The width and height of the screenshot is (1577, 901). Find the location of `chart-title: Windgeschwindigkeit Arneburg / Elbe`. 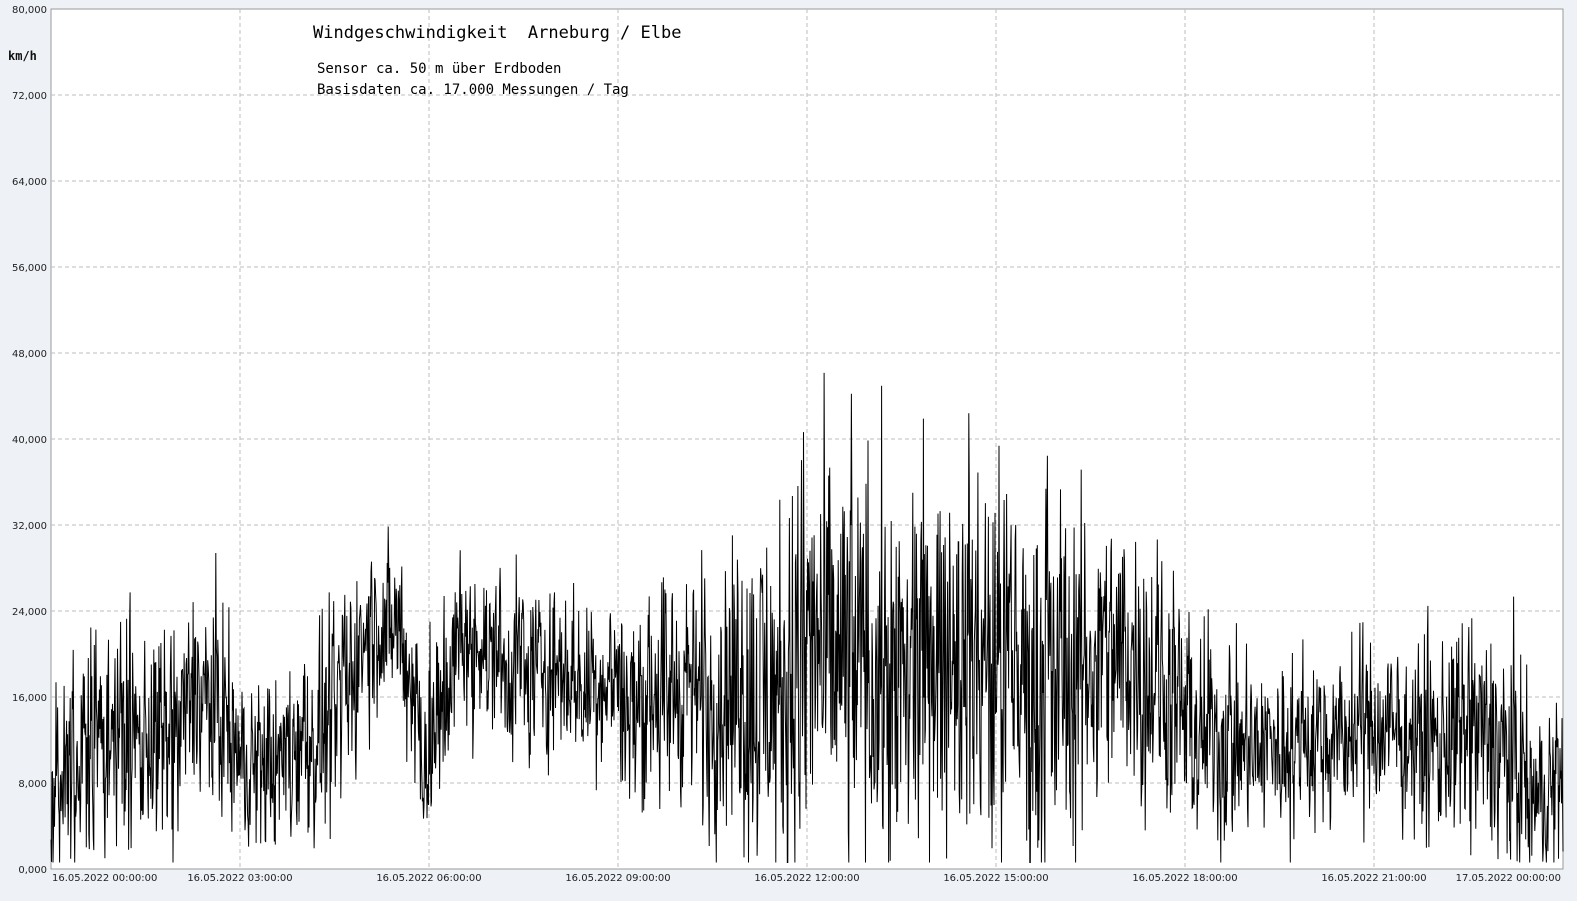

chart-title: Windgeschwindigkeit Arneburg / Elbe is located at coordinates (497, 33).